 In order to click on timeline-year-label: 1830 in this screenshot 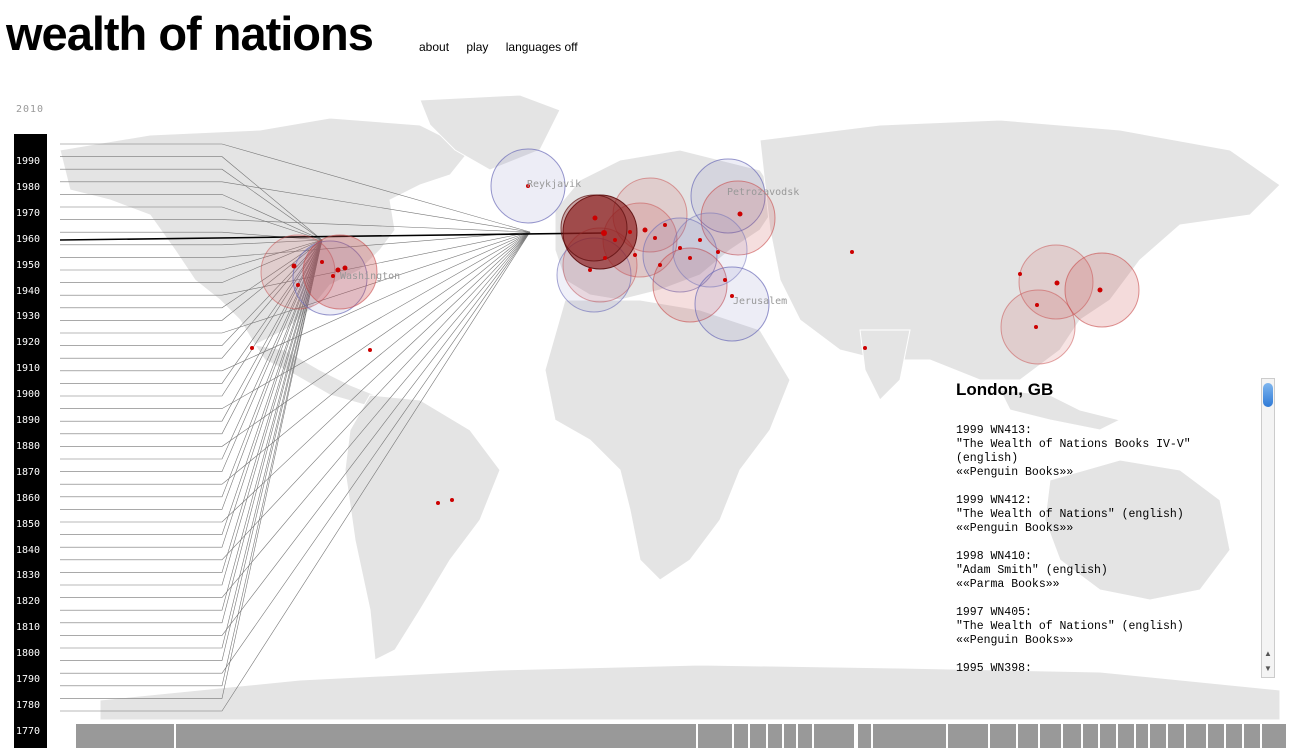, I will do `click(28, 576)`.